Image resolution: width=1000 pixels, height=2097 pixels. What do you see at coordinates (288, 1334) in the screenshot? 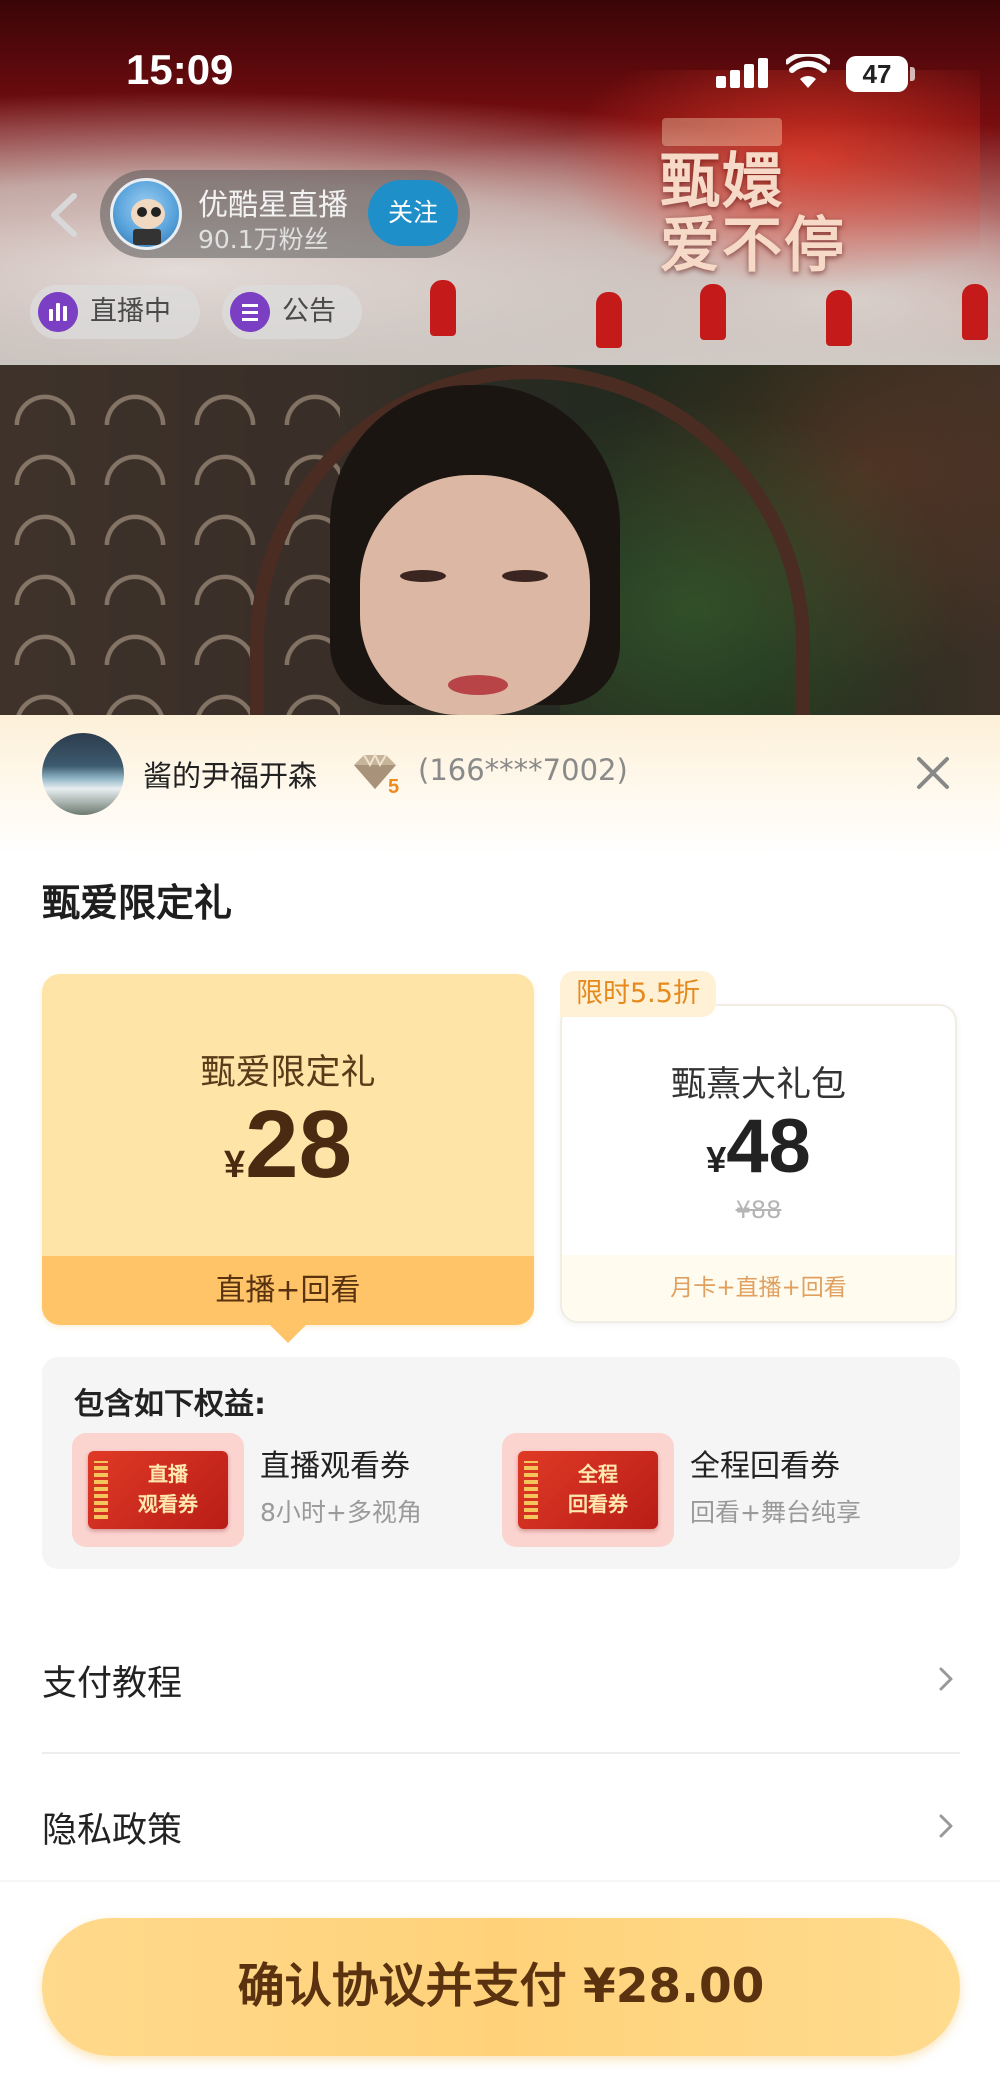
I see `selection-pointer` at bounding box center [288, 1334].